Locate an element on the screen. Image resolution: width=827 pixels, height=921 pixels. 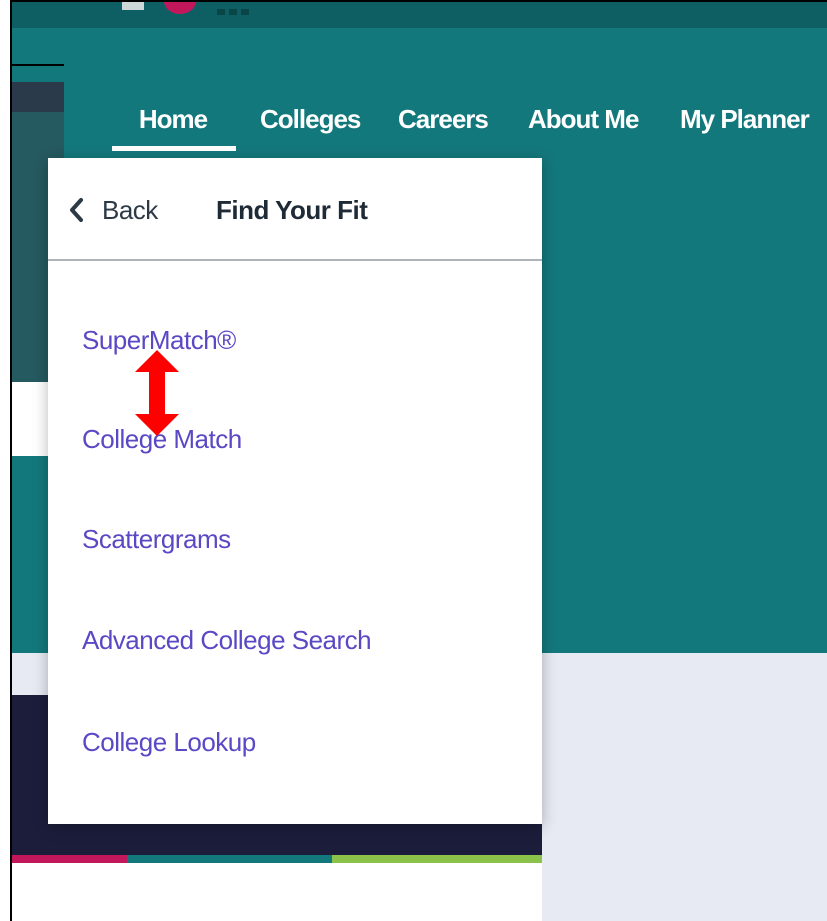
card-accent-stripe-teal is located at coordinates (229, 859).